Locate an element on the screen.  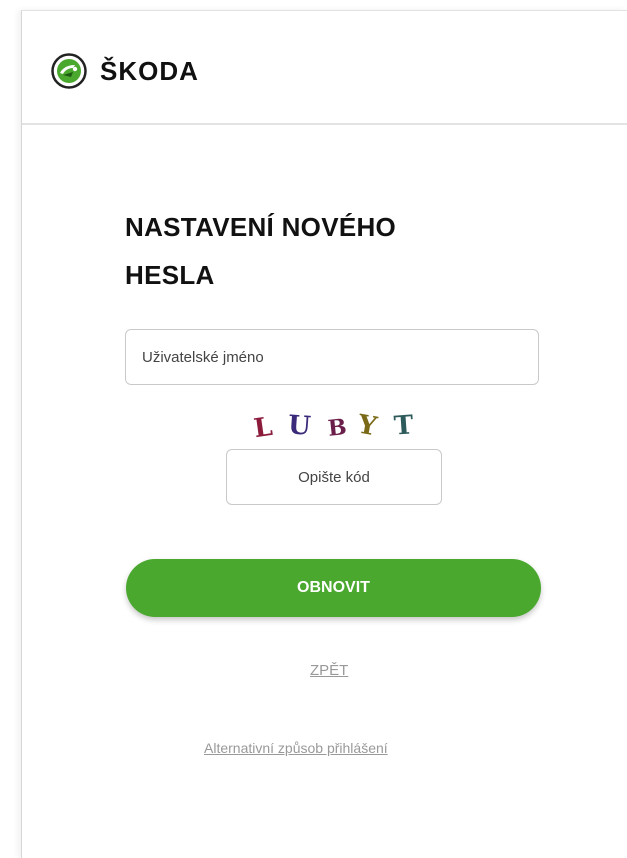
captcha-letter-5: T is located at coordinates (403, 426).